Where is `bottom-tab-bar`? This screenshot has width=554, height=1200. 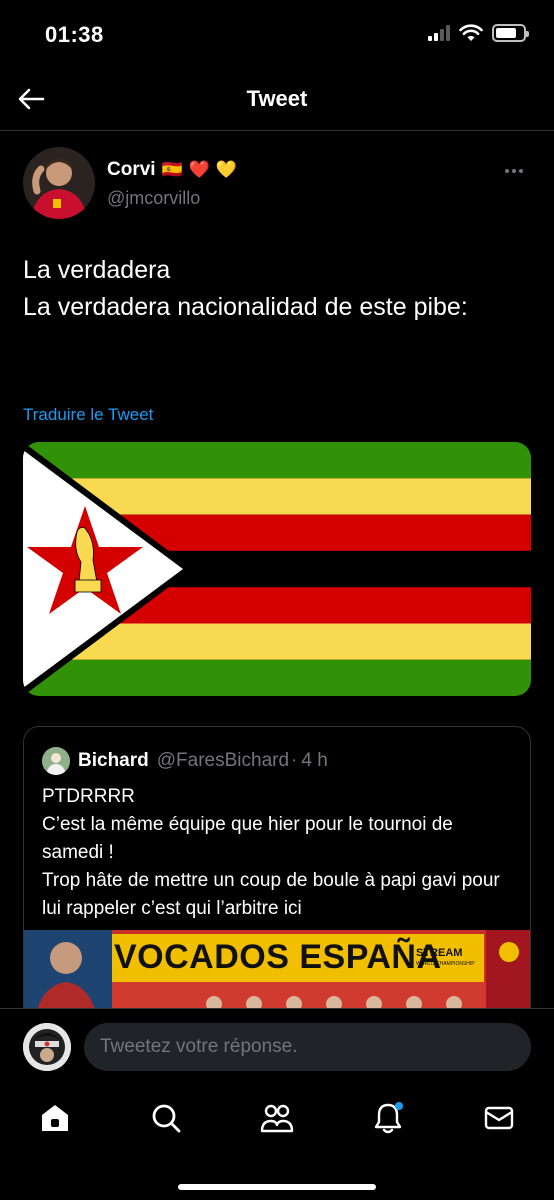
bottom-tab-bar is located at coordinates (277, 1142).